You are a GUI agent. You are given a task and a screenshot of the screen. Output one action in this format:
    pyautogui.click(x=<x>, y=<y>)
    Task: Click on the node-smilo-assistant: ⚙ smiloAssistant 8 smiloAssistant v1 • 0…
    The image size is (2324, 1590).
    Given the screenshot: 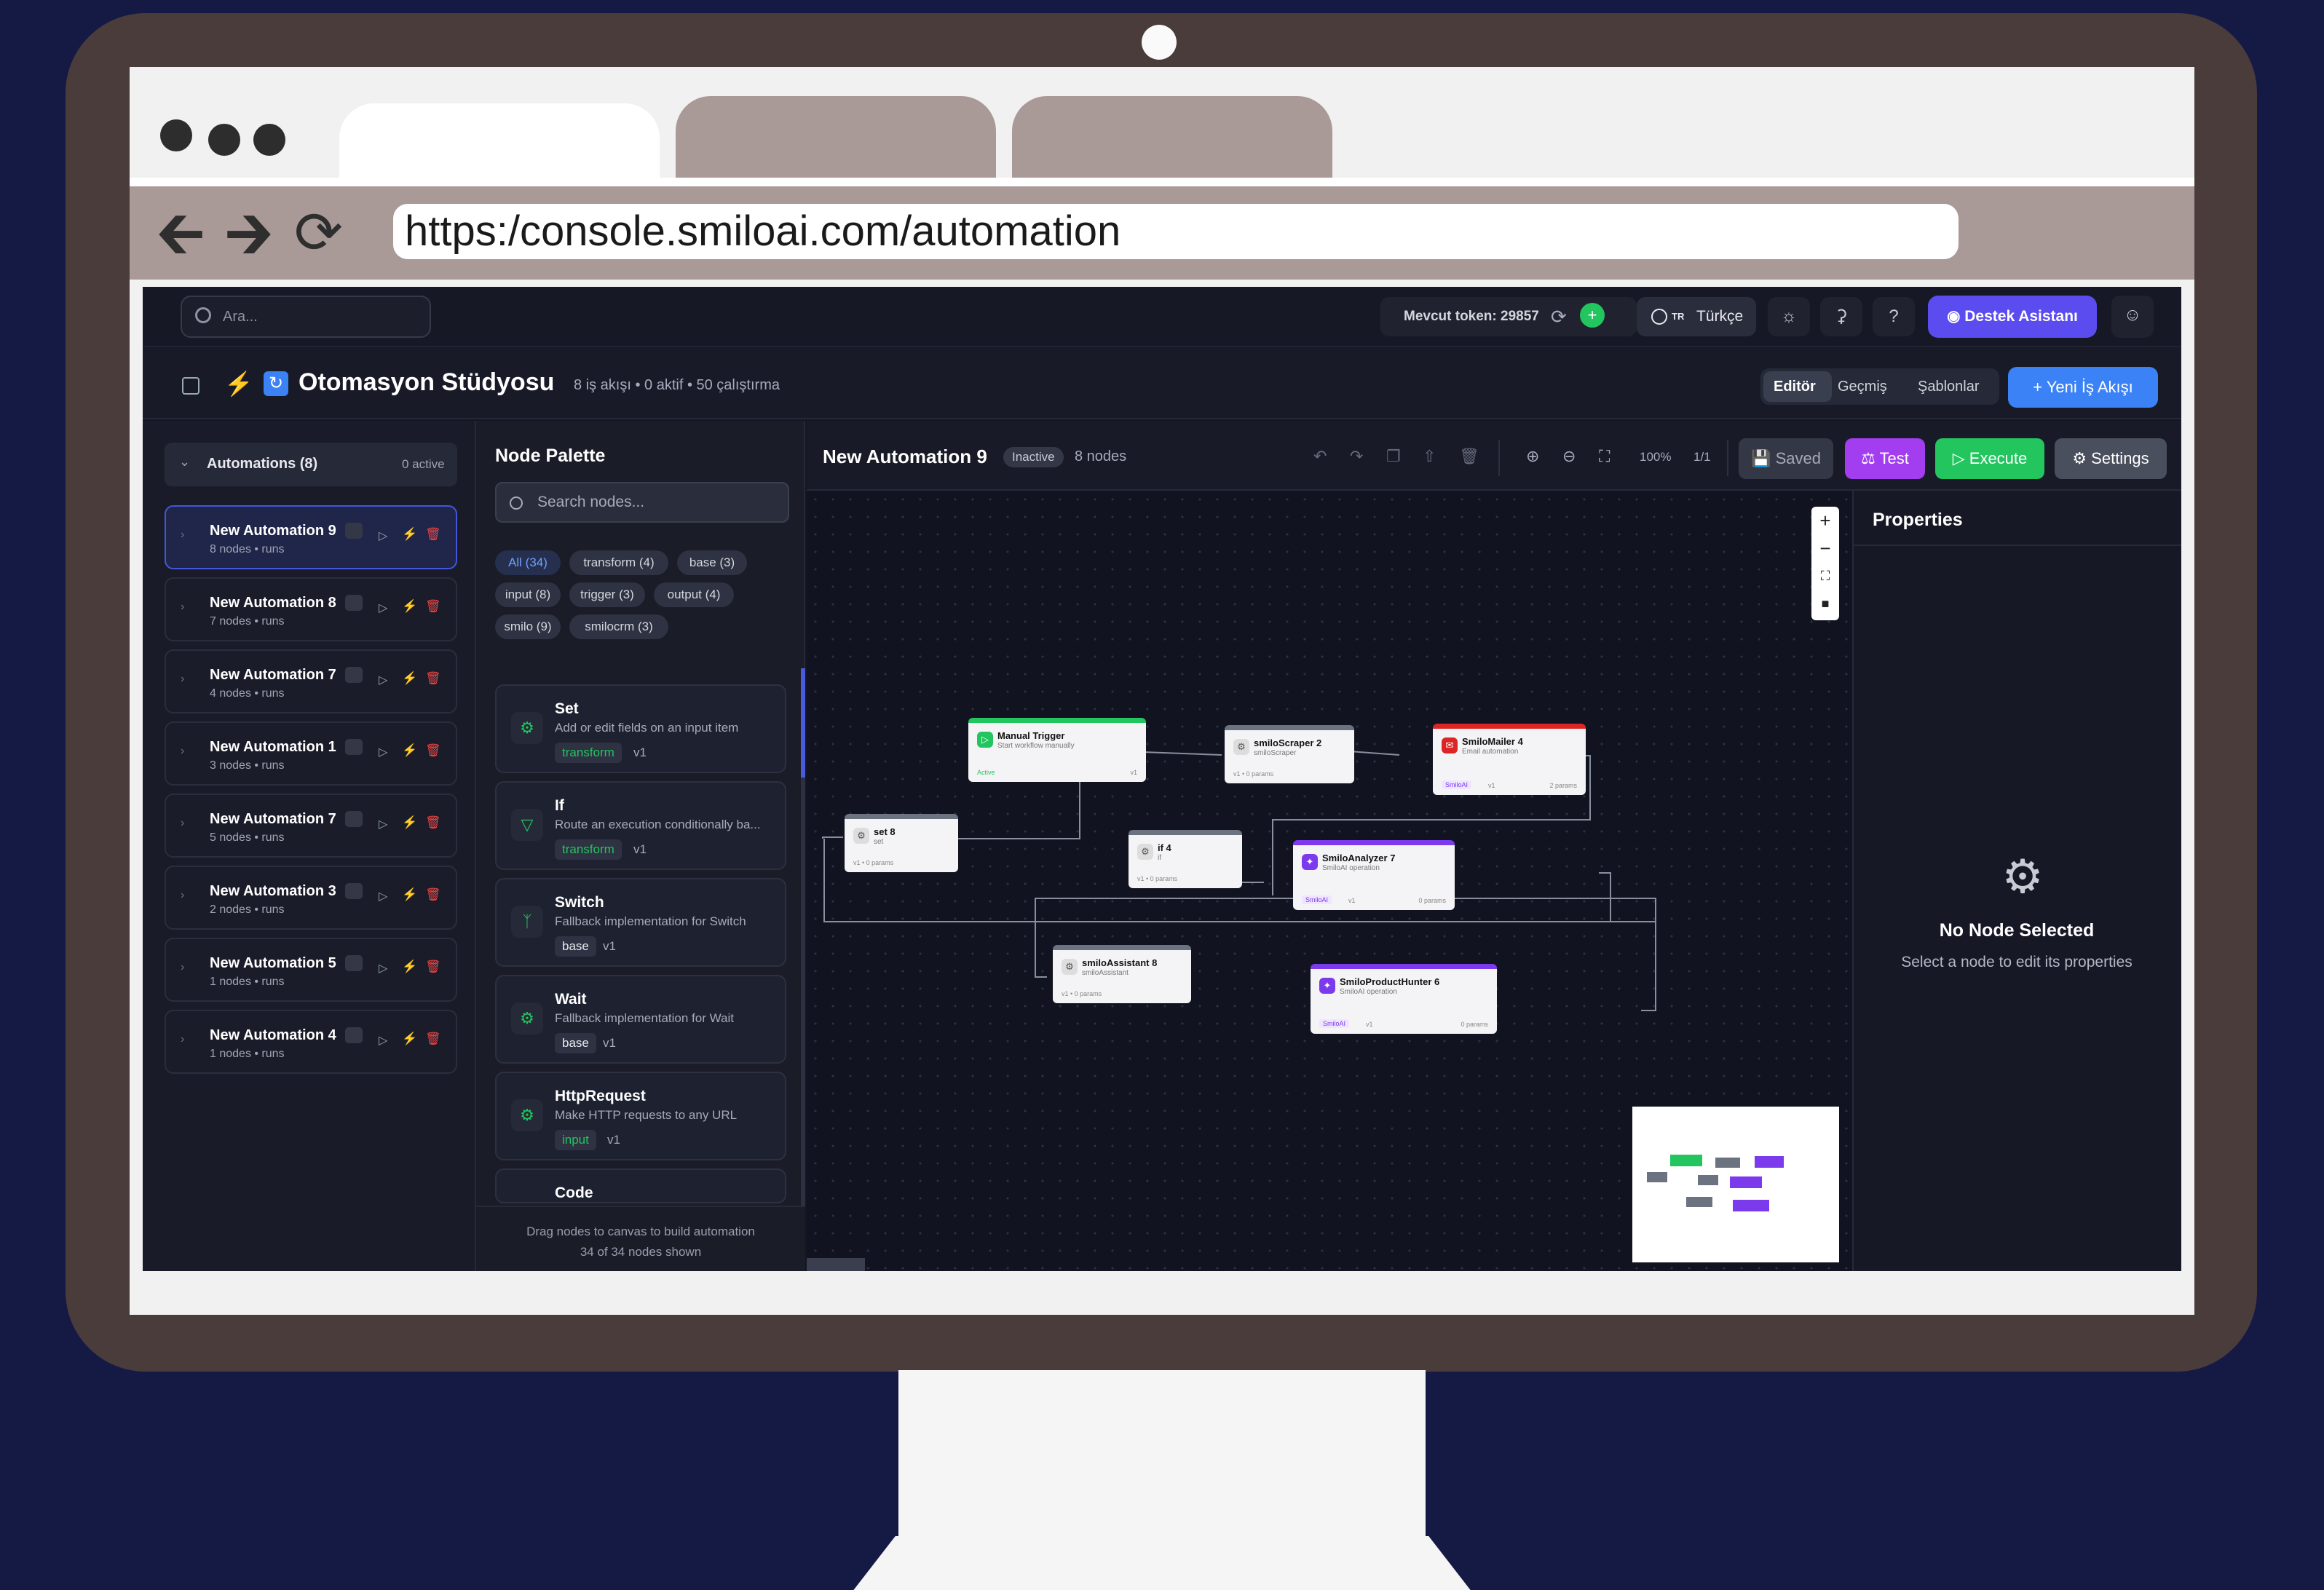 What is the action you would take?
    pyautogui.click(x=1122, y=974)
    